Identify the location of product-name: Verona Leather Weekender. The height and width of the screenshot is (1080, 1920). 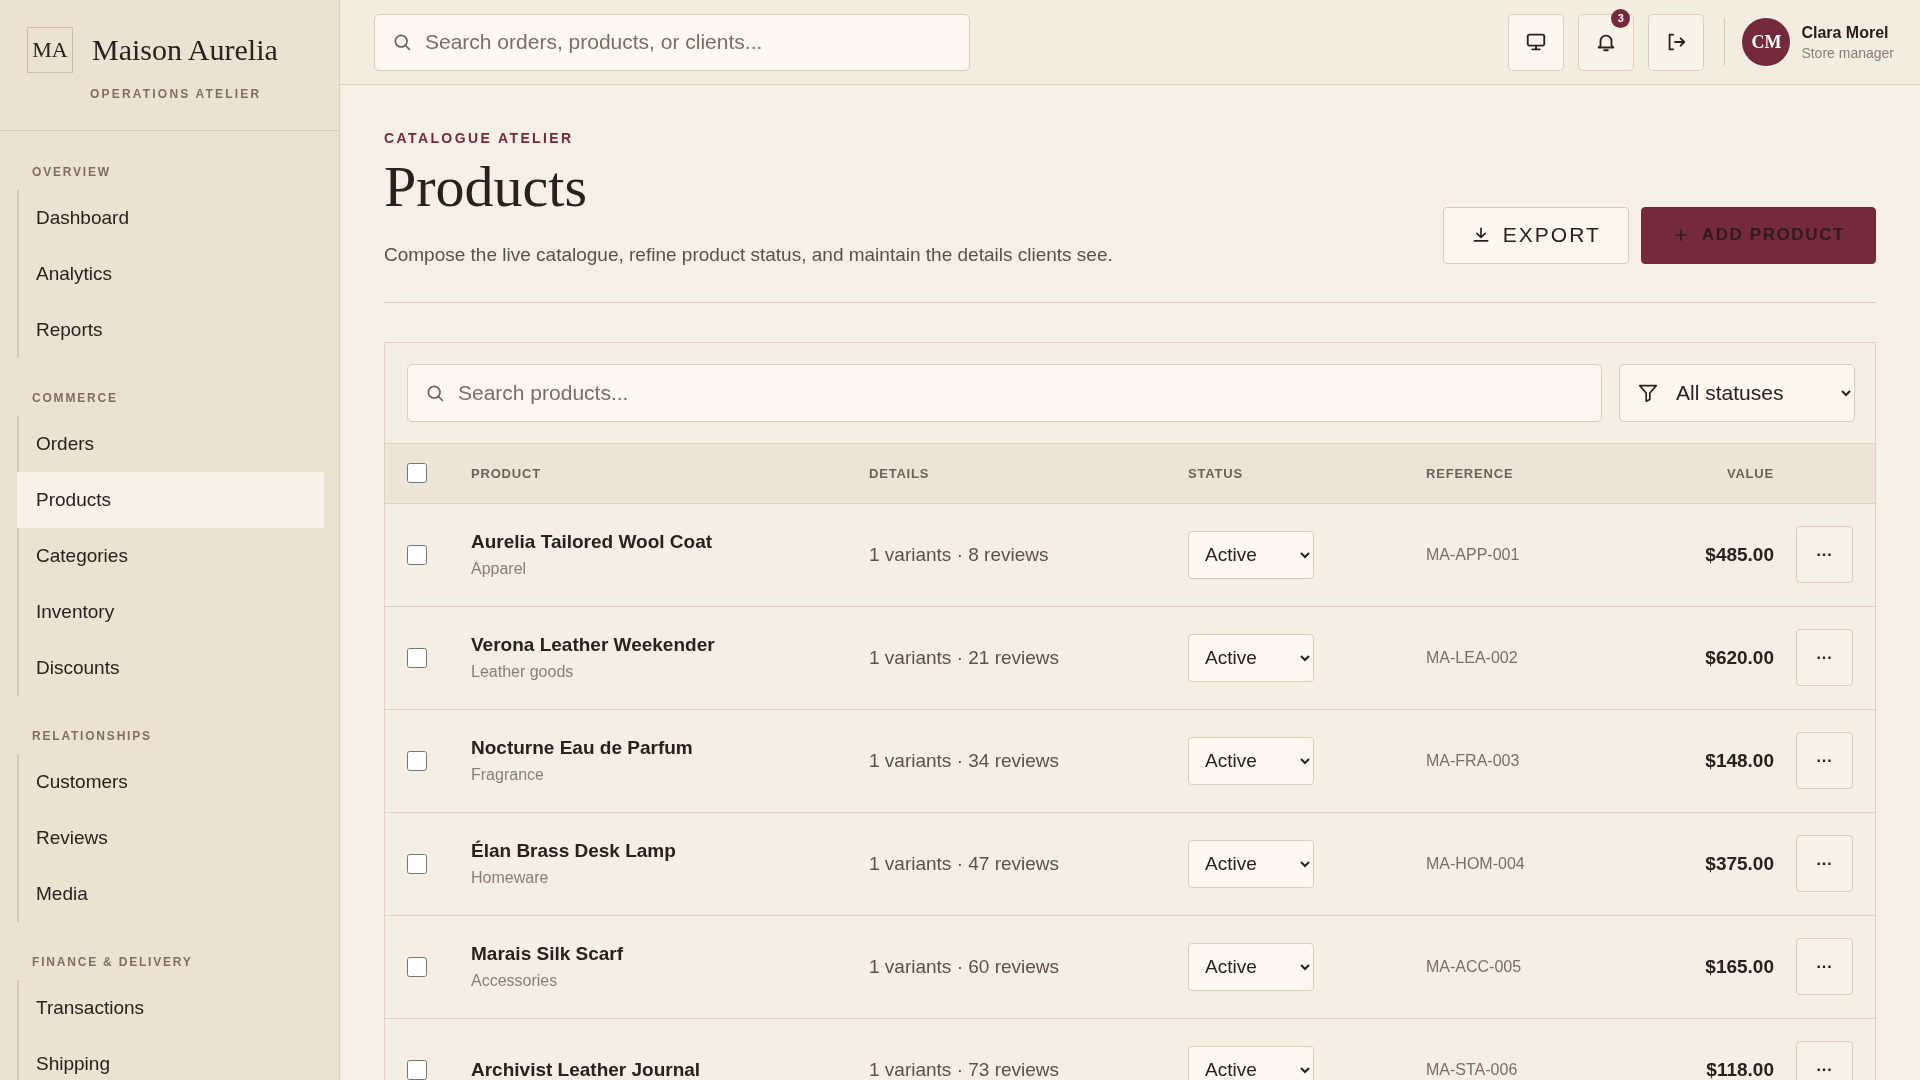
(593, 645).